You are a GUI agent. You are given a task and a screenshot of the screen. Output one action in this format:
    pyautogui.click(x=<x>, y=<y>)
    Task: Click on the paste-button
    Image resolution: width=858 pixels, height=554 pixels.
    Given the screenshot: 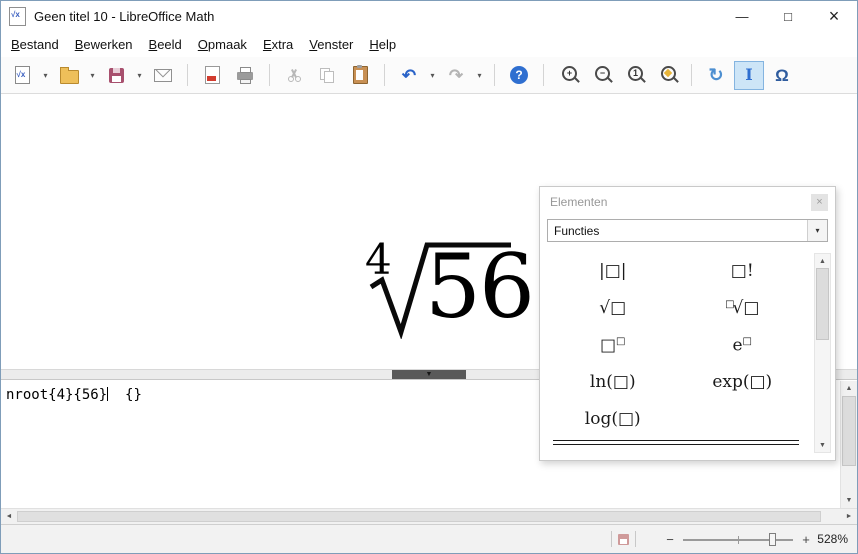 What is the action you would take?
    pyautogui.click(x=360, y=75)
    